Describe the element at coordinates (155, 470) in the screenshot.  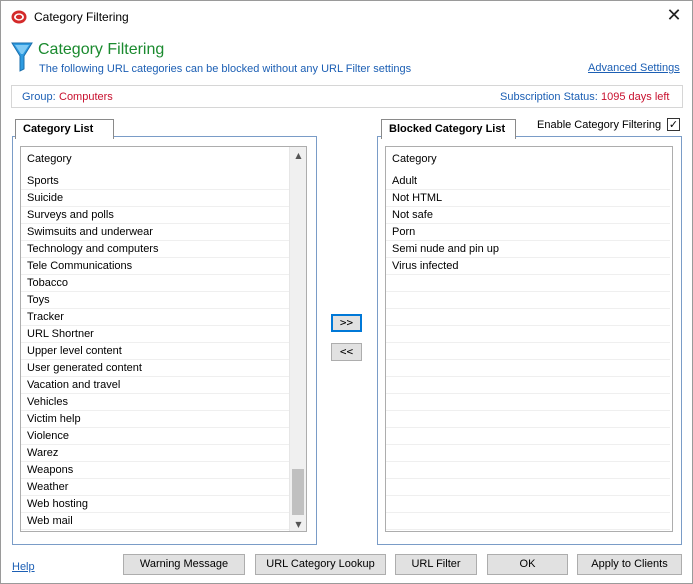
I see `list-item: Weapons` at that location.